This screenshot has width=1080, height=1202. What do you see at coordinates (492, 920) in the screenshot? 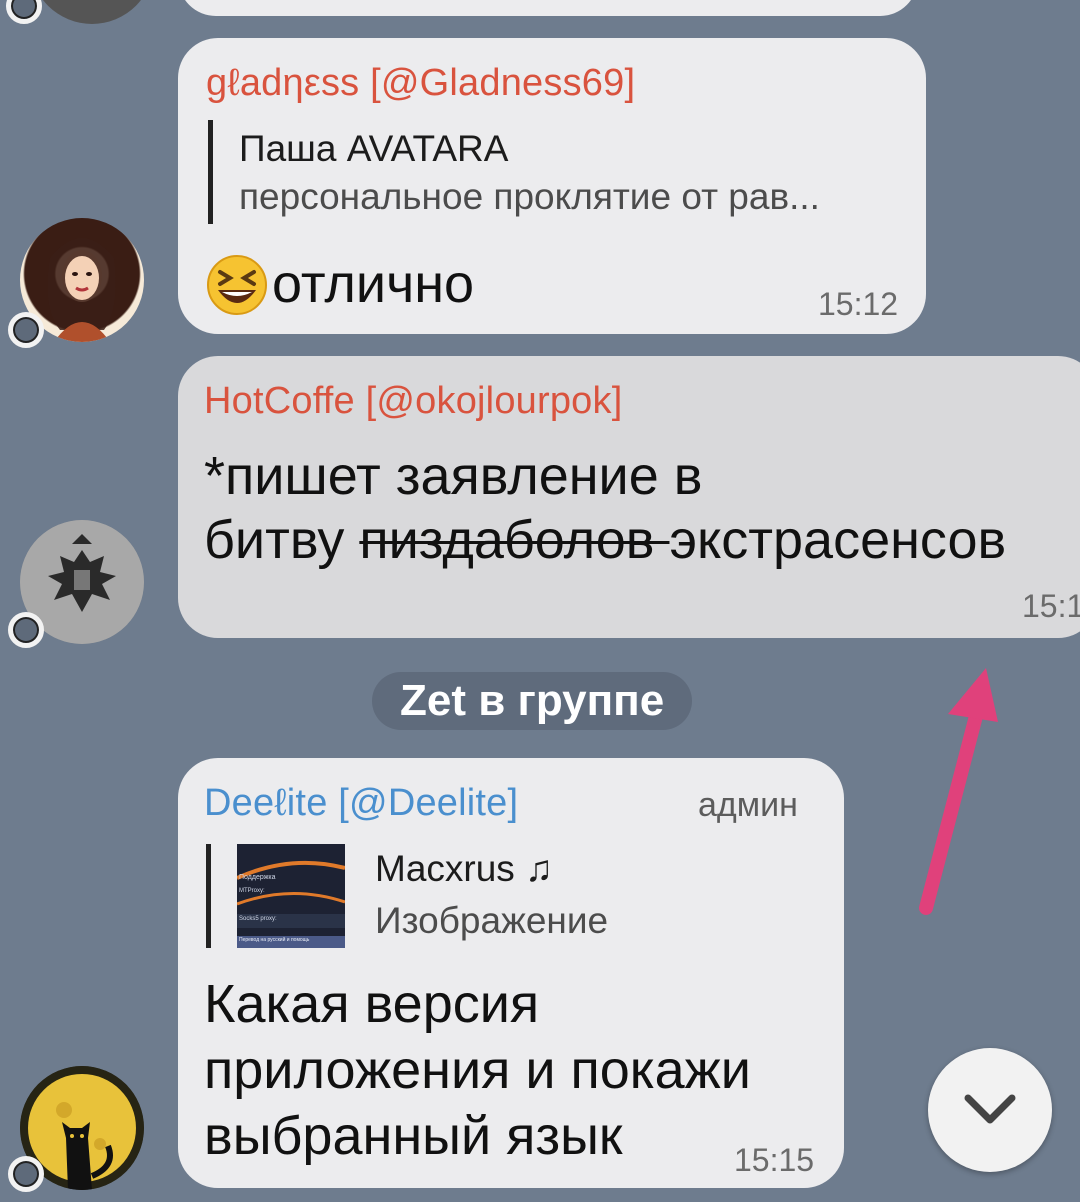
I see `reply-text: Изображение` at bounding box center [492, 920].